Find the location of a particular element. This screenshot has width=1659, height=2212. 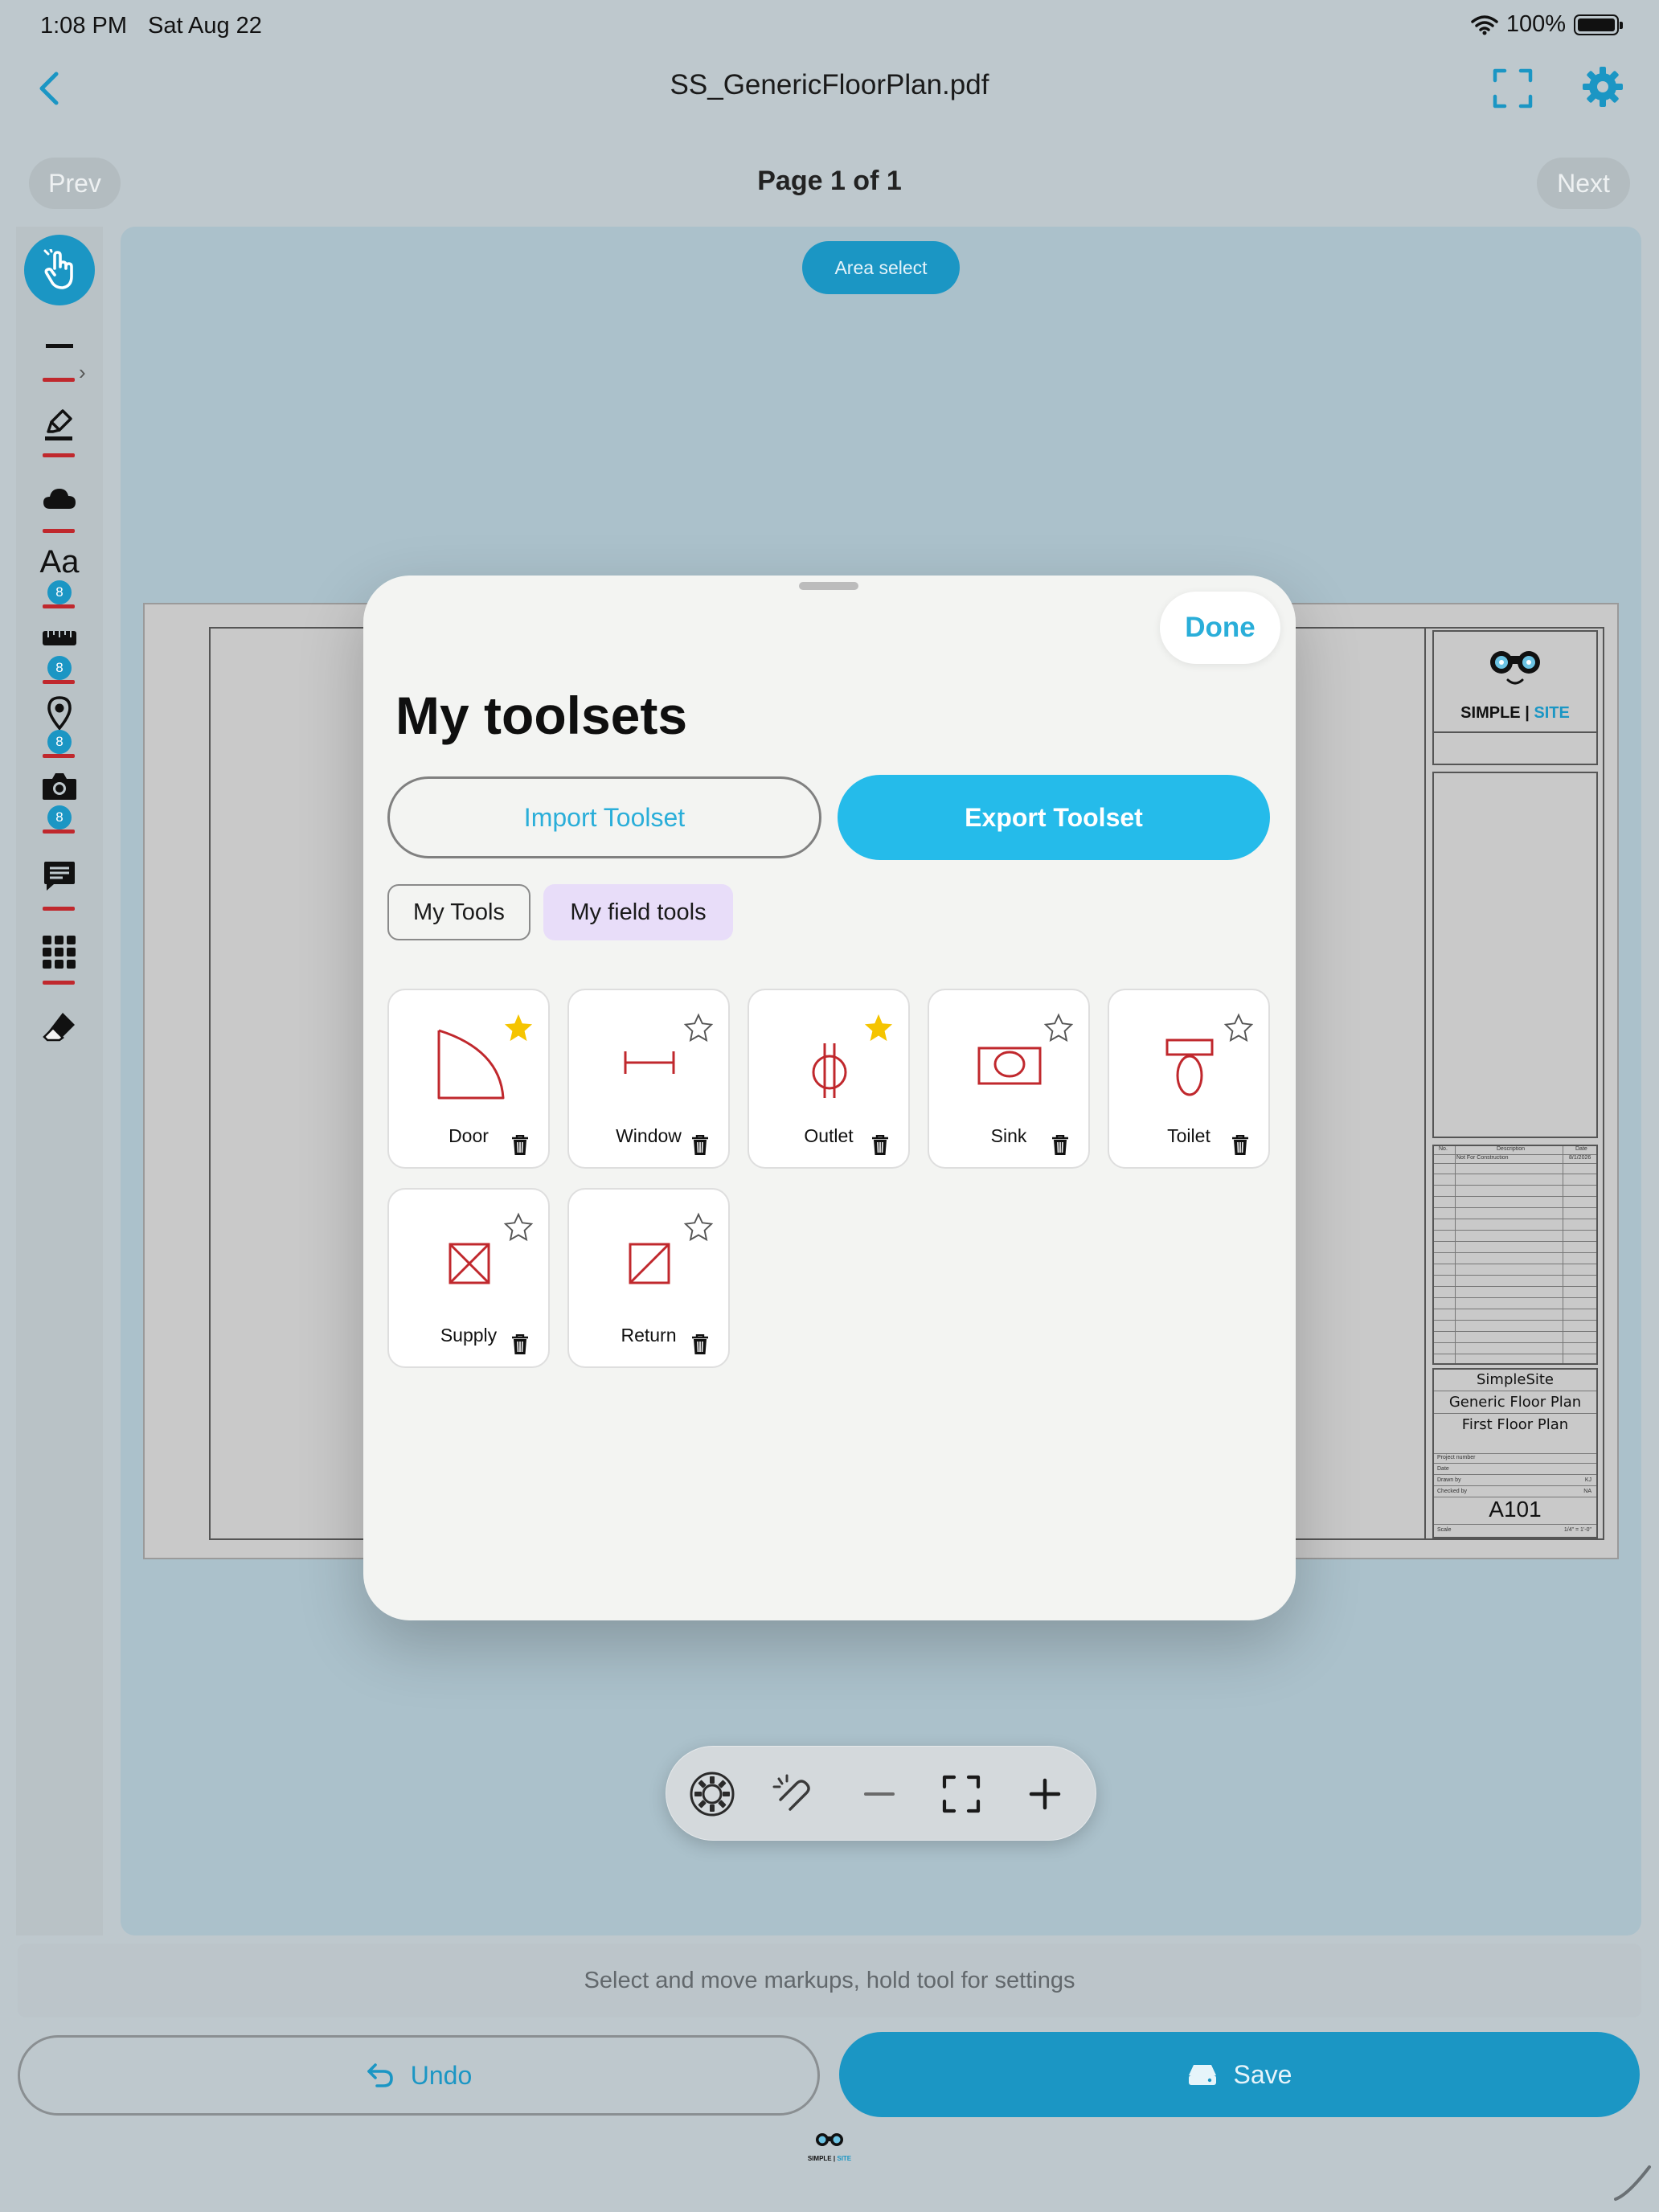

sink-icon is located at coordinates (1010, 1066).